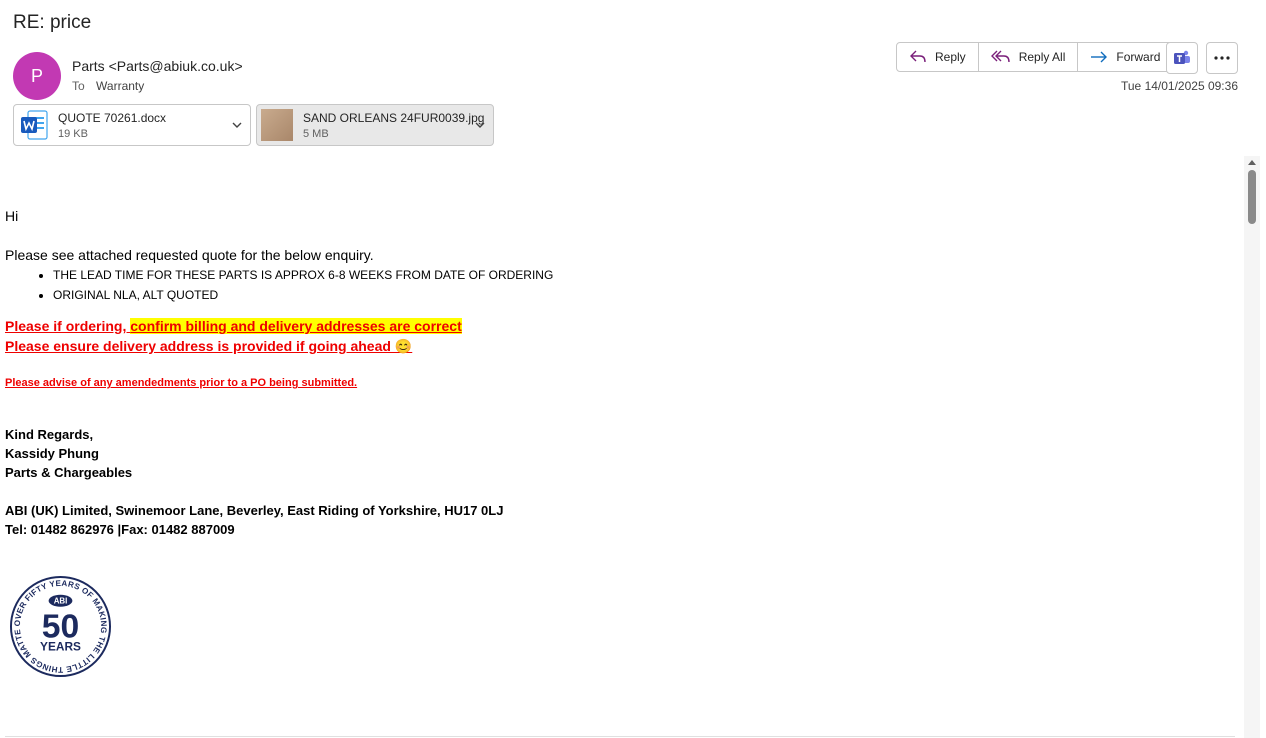 The height and width of the screenshot is (738, 1266). I want to click on logo-brand: ABI, so click(61, 601).